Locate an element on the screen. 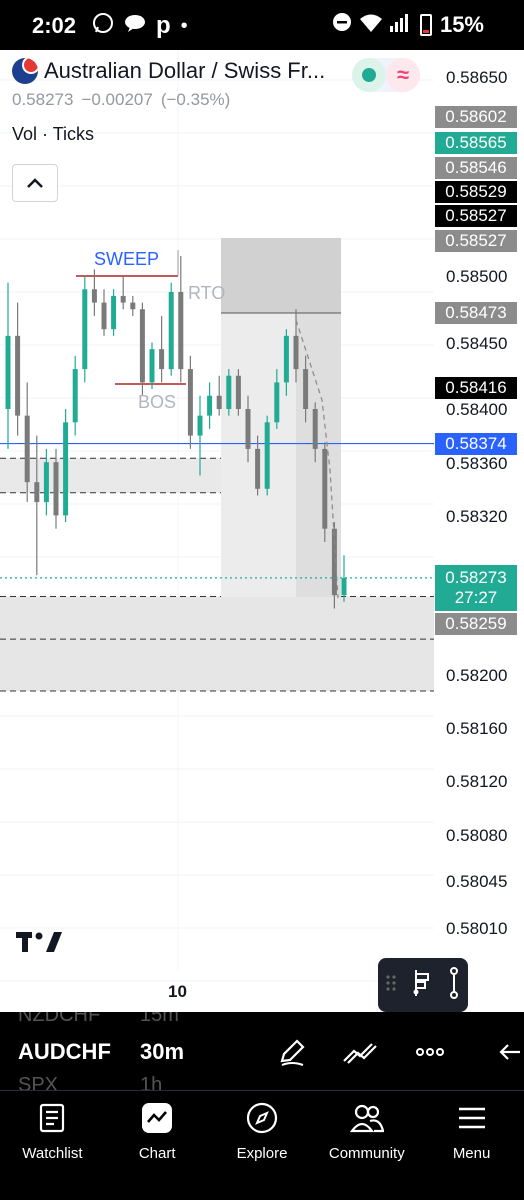  y-tick-label: 0.58160 is located at coordinates (477, 728).